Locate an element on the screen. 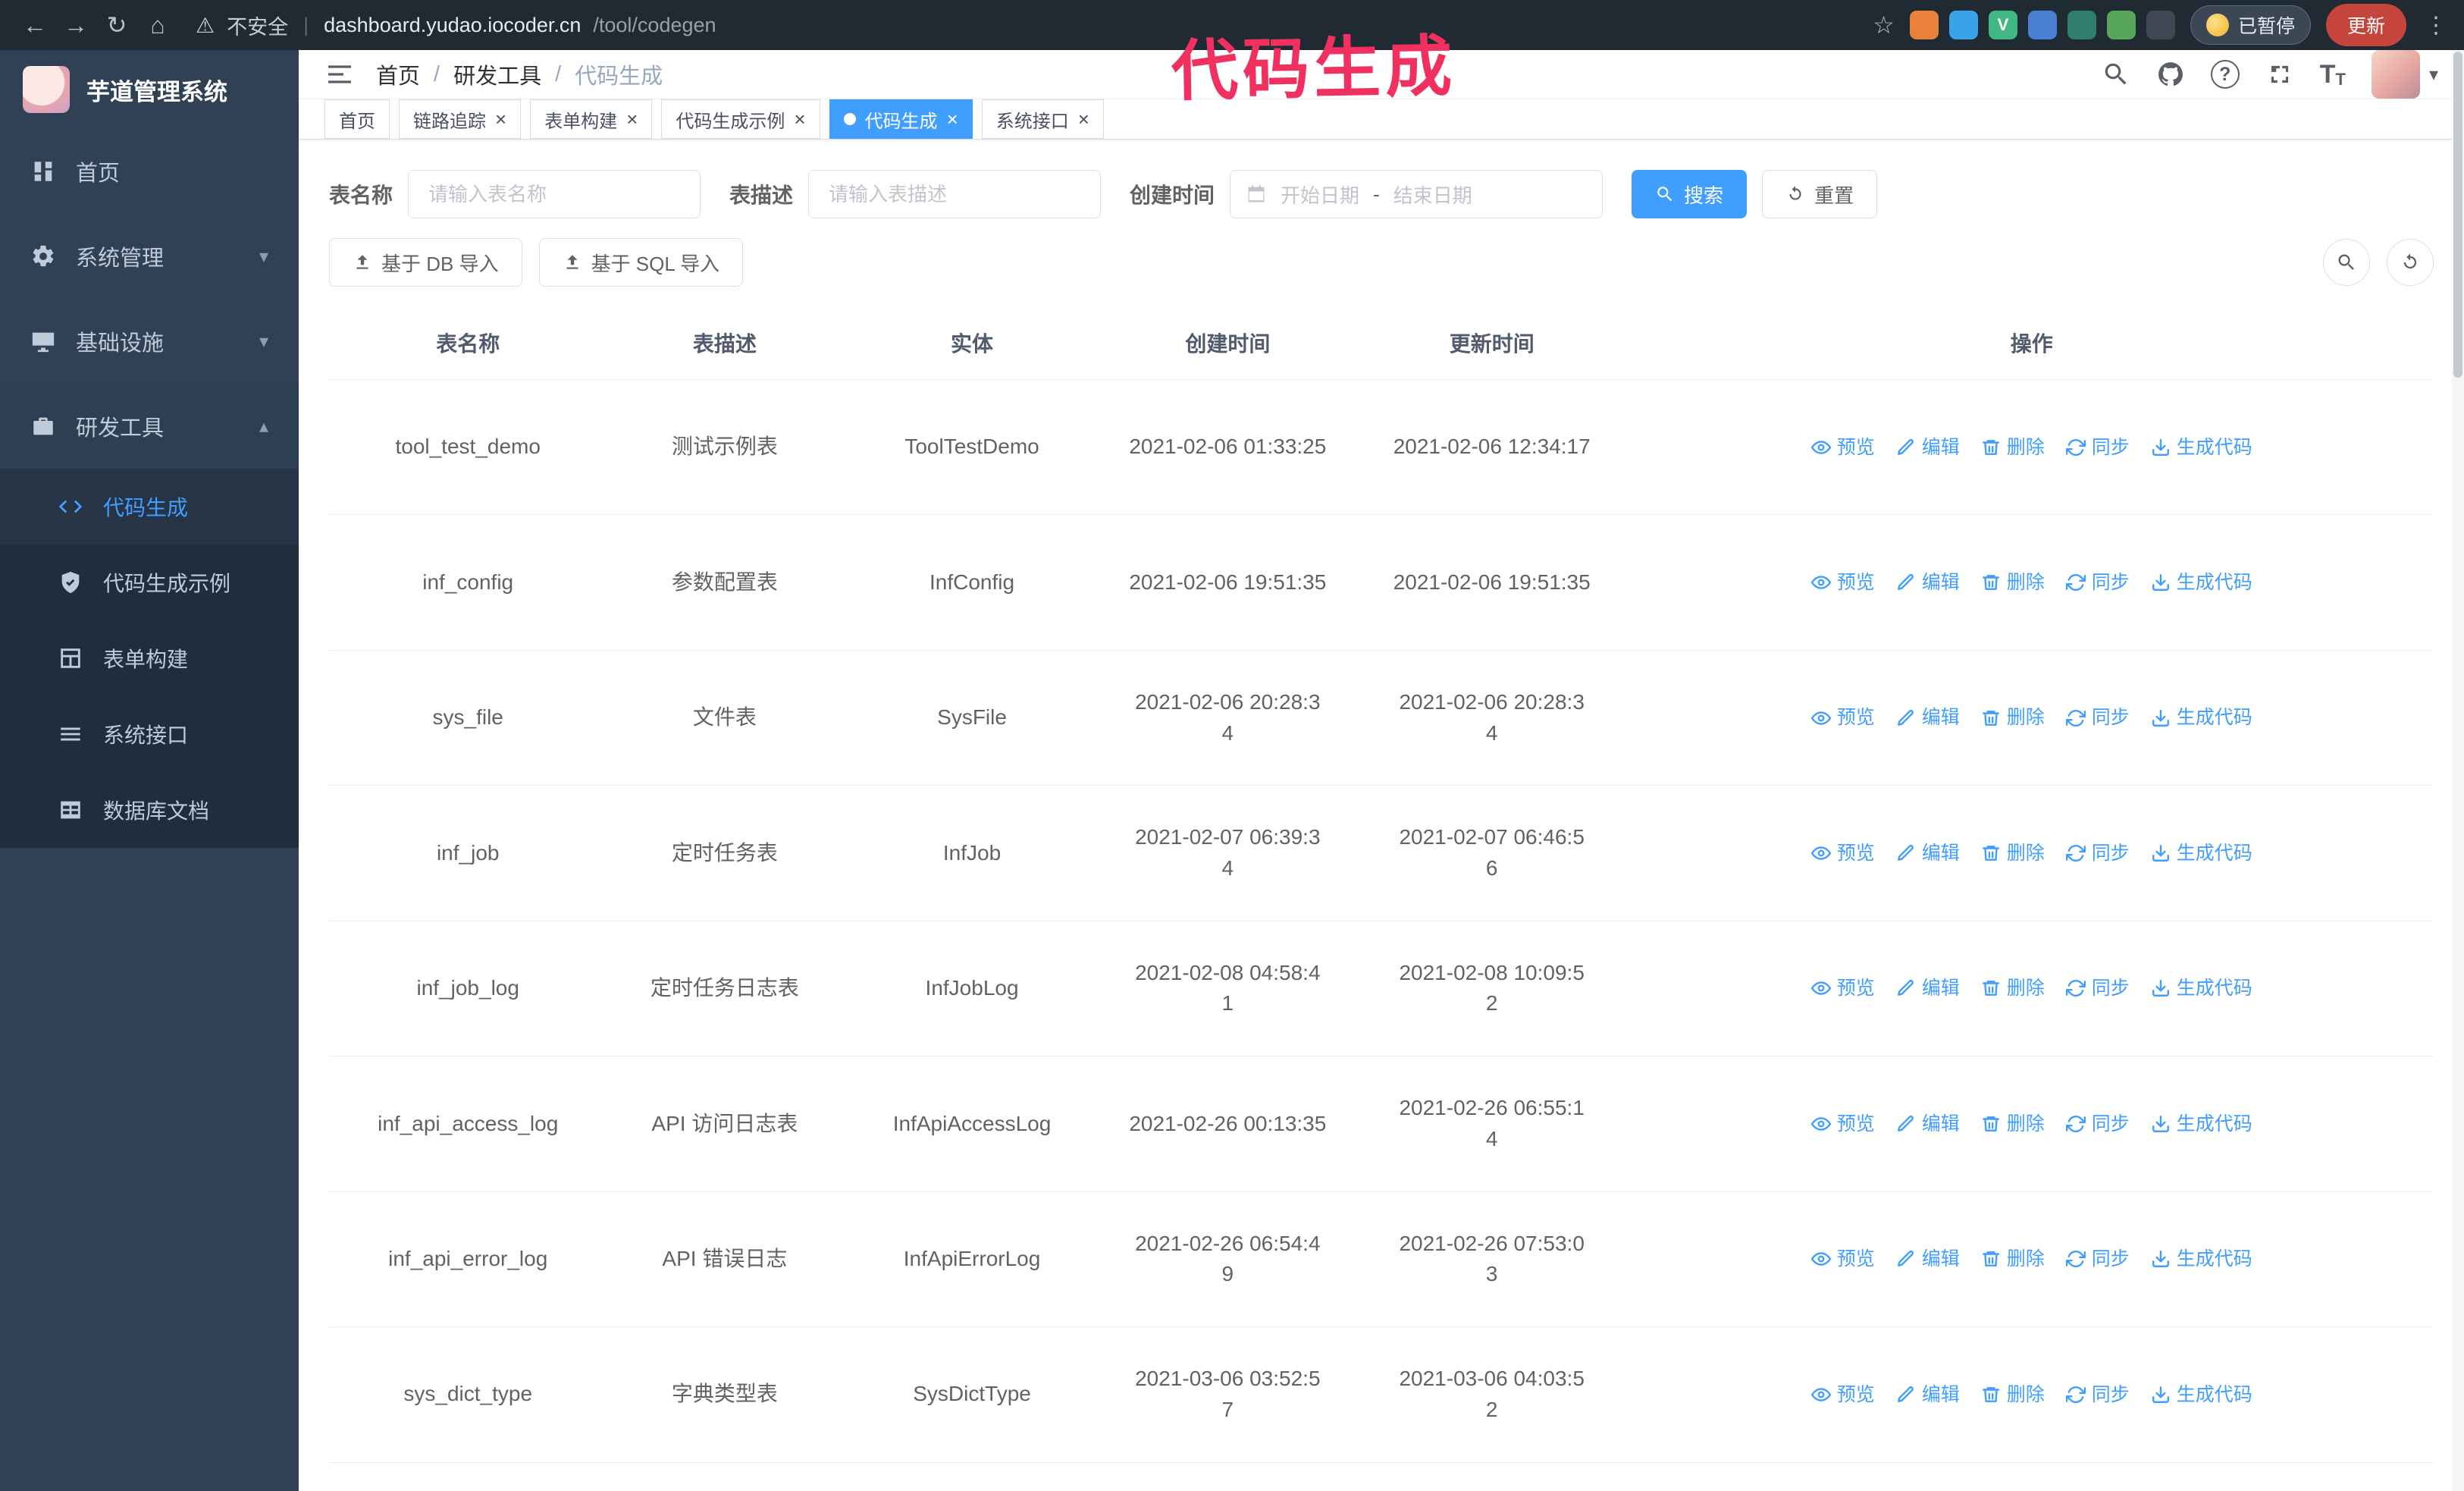 This screenshot has width=2464, height=1491. sidebar-logo: 芋道管理系统 is located at coordinates (150, 89).